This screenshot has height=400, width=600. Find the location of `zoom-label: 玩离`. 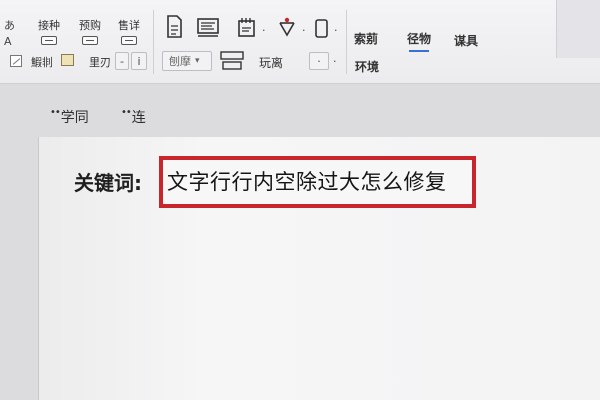

zoom-label: 玩离 is located at coordinates (271, 62).